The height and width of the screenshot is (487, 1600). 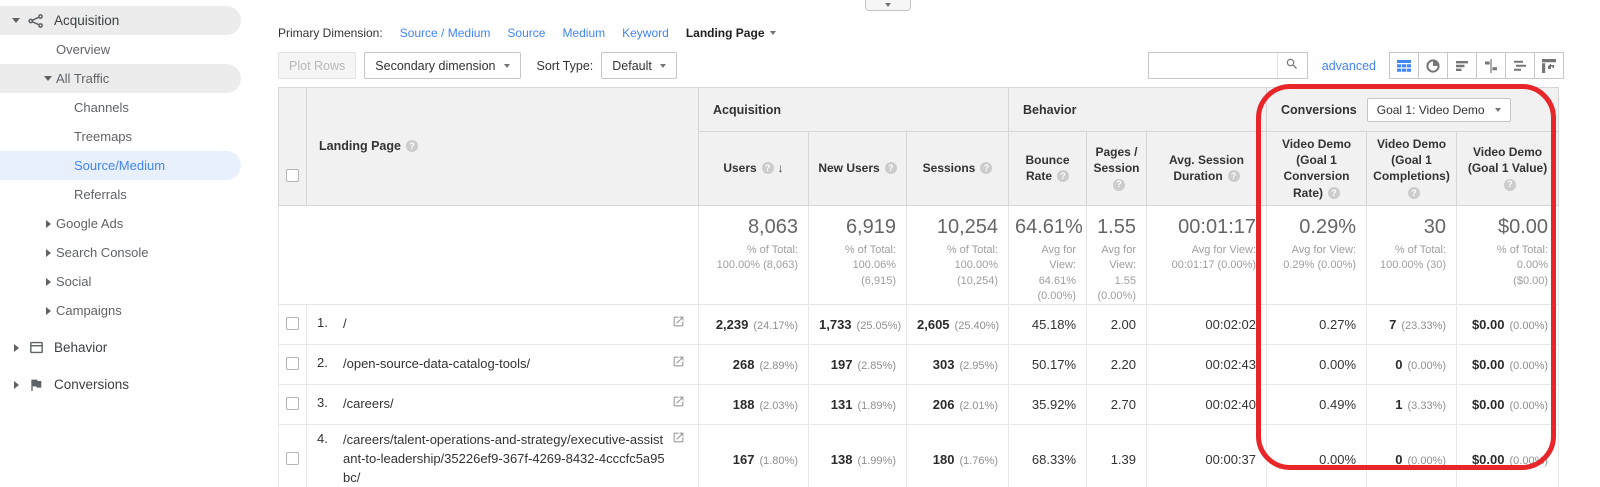 What do you see at coordinates (121, 310) in the screenshot?
I see `sidebar-item-campaigns: Campaigns` at bounding box center [121, 310].